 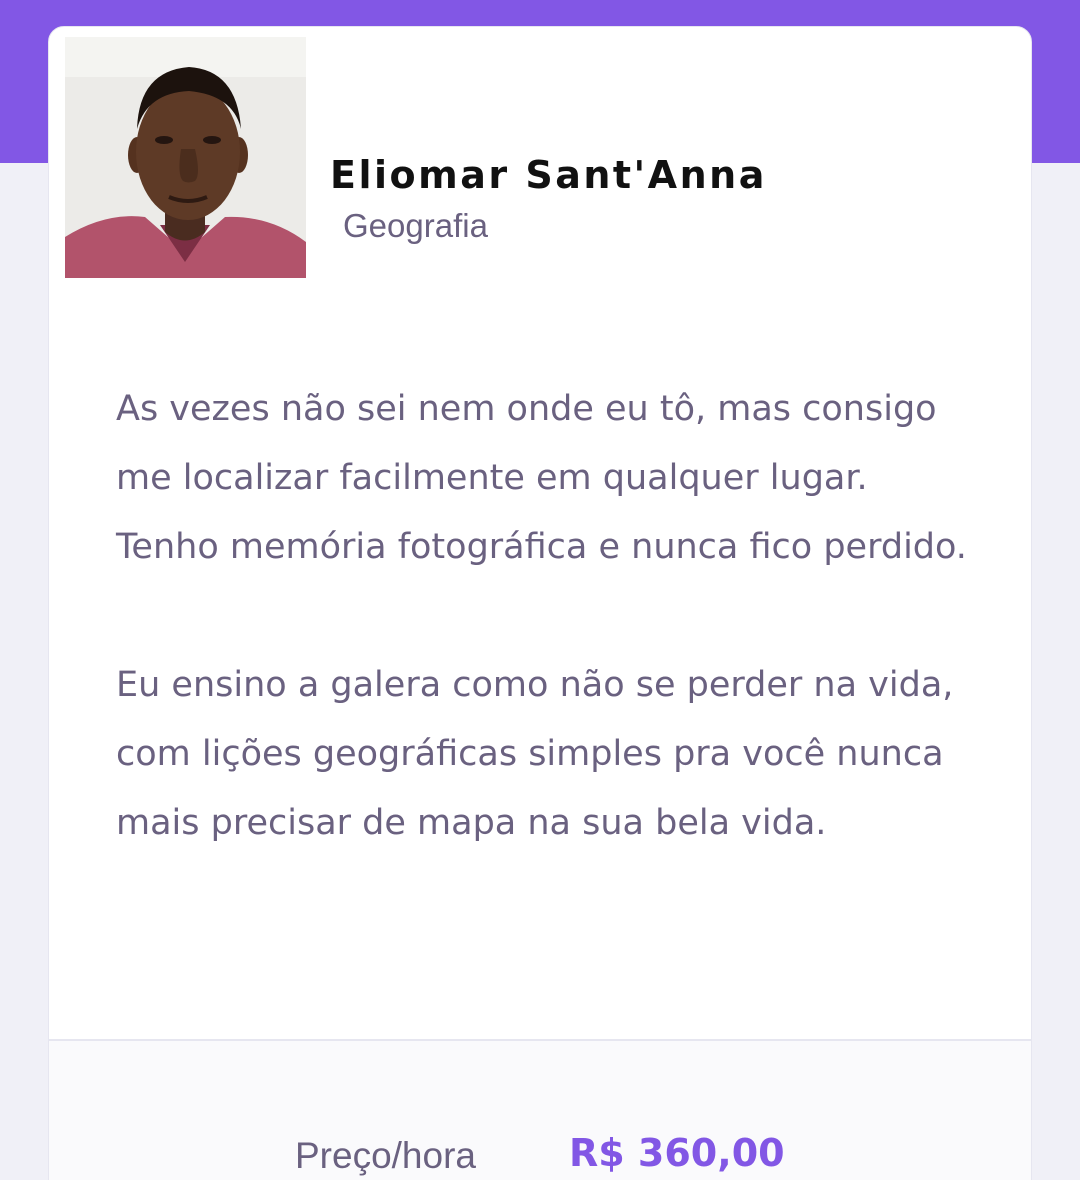 What do you see at coordinates (540, 1109) in the screenshot?
I see `teacher-card-footer: Preço/hora R$ 360,00` at bounding box center [540, 1109].